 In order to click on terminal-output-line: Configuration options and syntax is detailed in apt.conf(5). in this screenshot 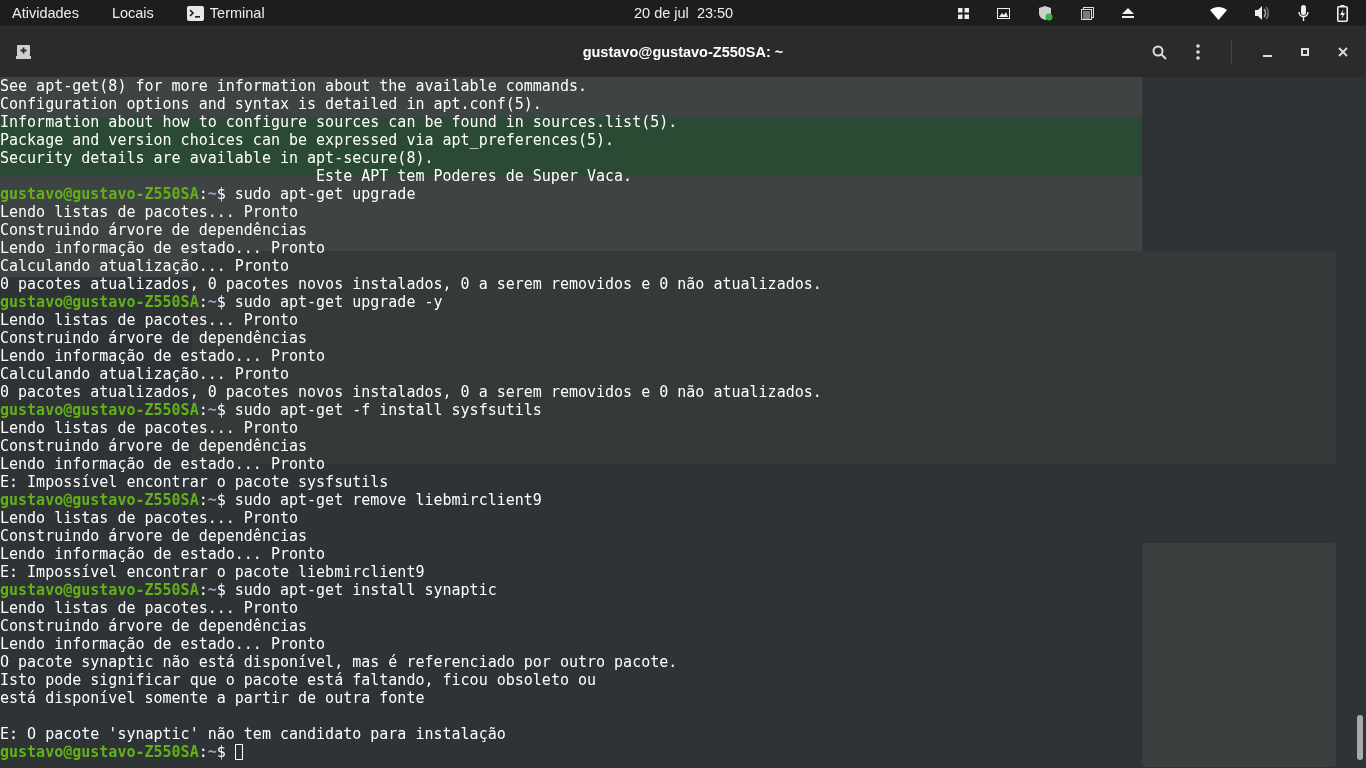, I will do `click(271, 104)`.